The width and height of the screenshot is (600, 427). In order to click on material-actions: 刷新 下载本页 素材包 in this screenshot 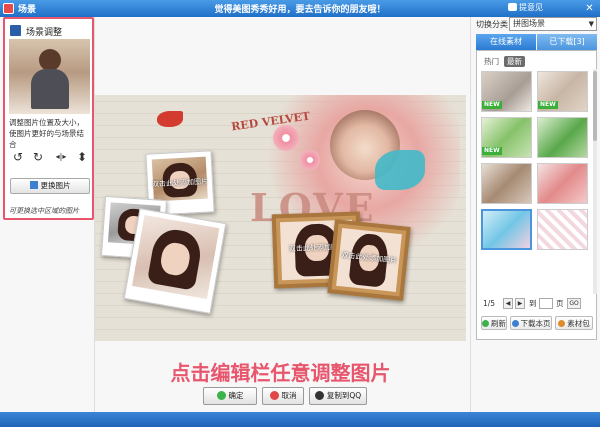, I will do `click(537, 323)`.